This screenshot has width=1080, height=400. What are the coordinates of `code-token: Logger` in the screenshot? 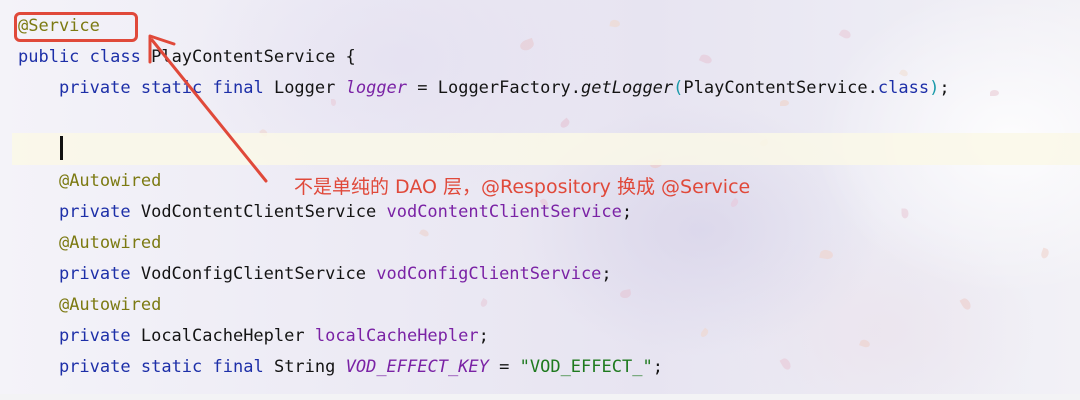 It's located at (304, 88).